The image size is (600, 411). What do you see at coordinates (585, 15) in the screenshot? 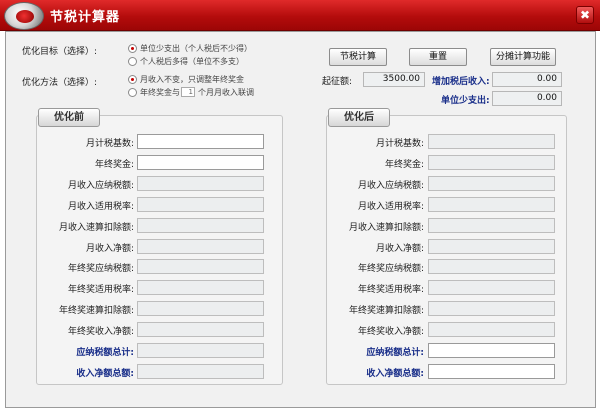
I see `close-icon: ✖` at bounding box center [585, 15].